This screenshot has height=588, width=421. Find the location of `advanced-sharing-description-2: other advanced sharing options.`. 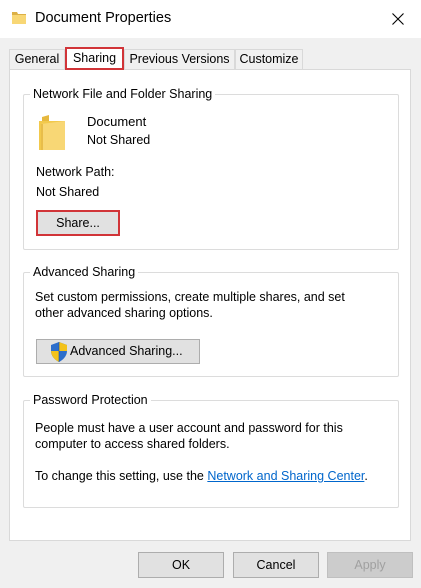

advanced-sharing-description-2: other advanced sharing options. is located at coordinates (124, 313).